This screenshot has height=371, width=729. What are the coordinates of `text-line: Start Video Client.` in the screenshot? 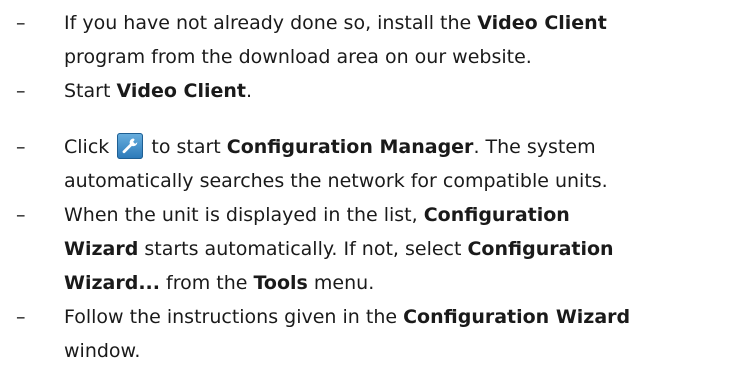 It's located at (394, 91).